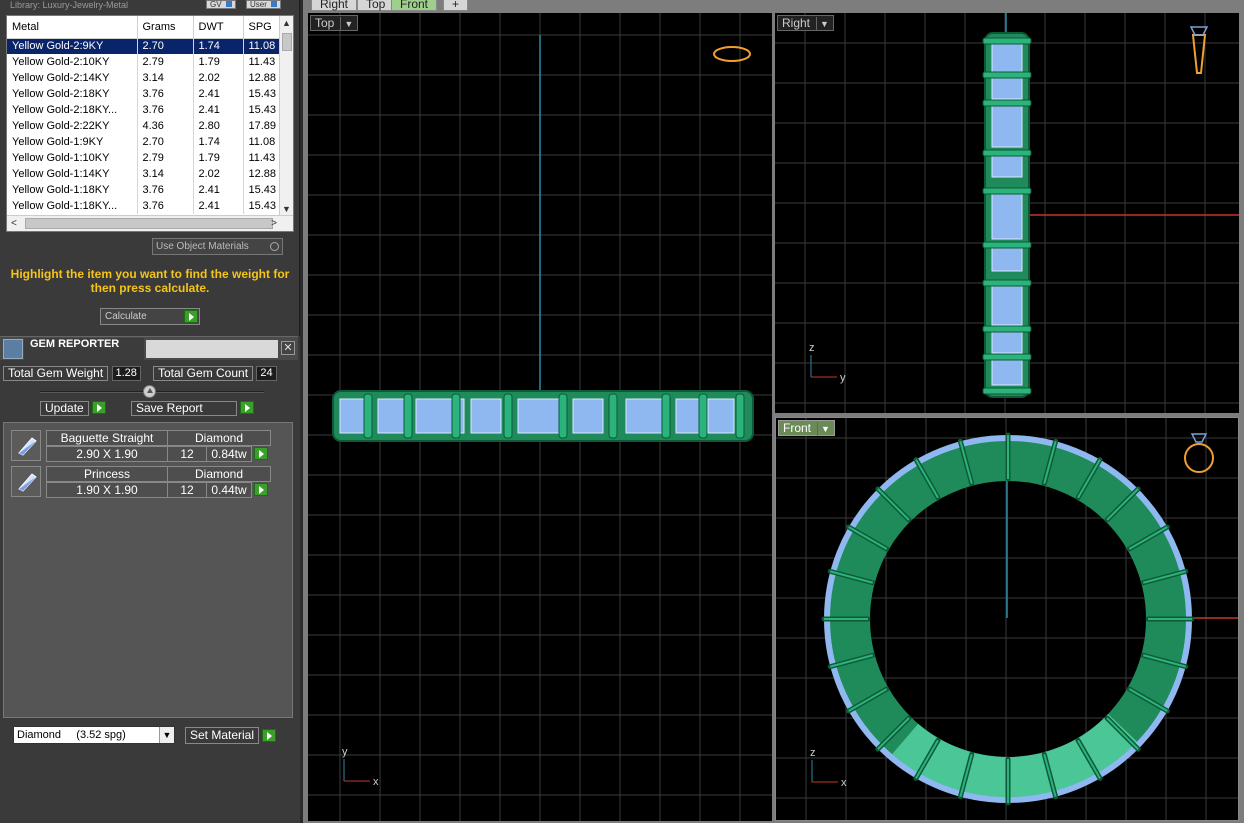 This screenshot has width=1244, height=823. What do you see at coordinates (805, 23) in the screenshot?
I see `viewport-right-label: Right ▼` at bounding box center [805, 23].